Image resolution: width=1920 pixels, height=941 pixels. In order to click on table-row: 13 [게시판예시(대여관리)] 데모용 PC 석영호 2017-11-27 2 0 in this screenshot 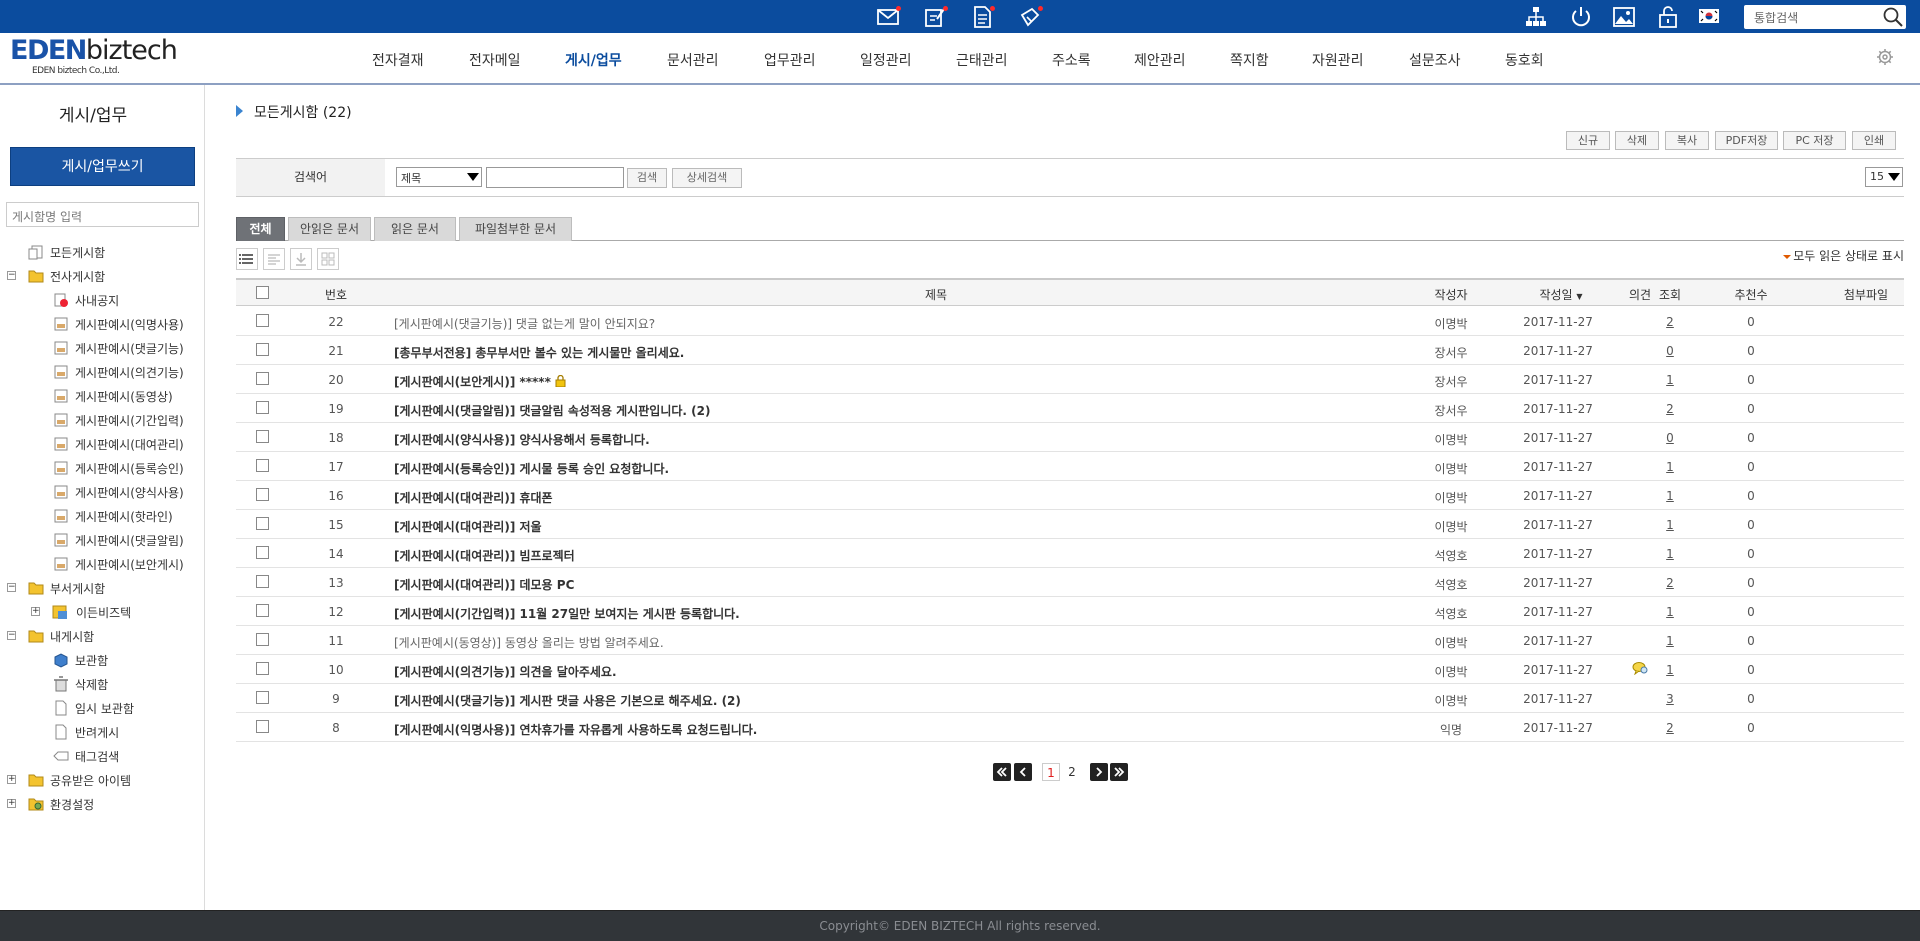, I will do `click(1070, 582)`.